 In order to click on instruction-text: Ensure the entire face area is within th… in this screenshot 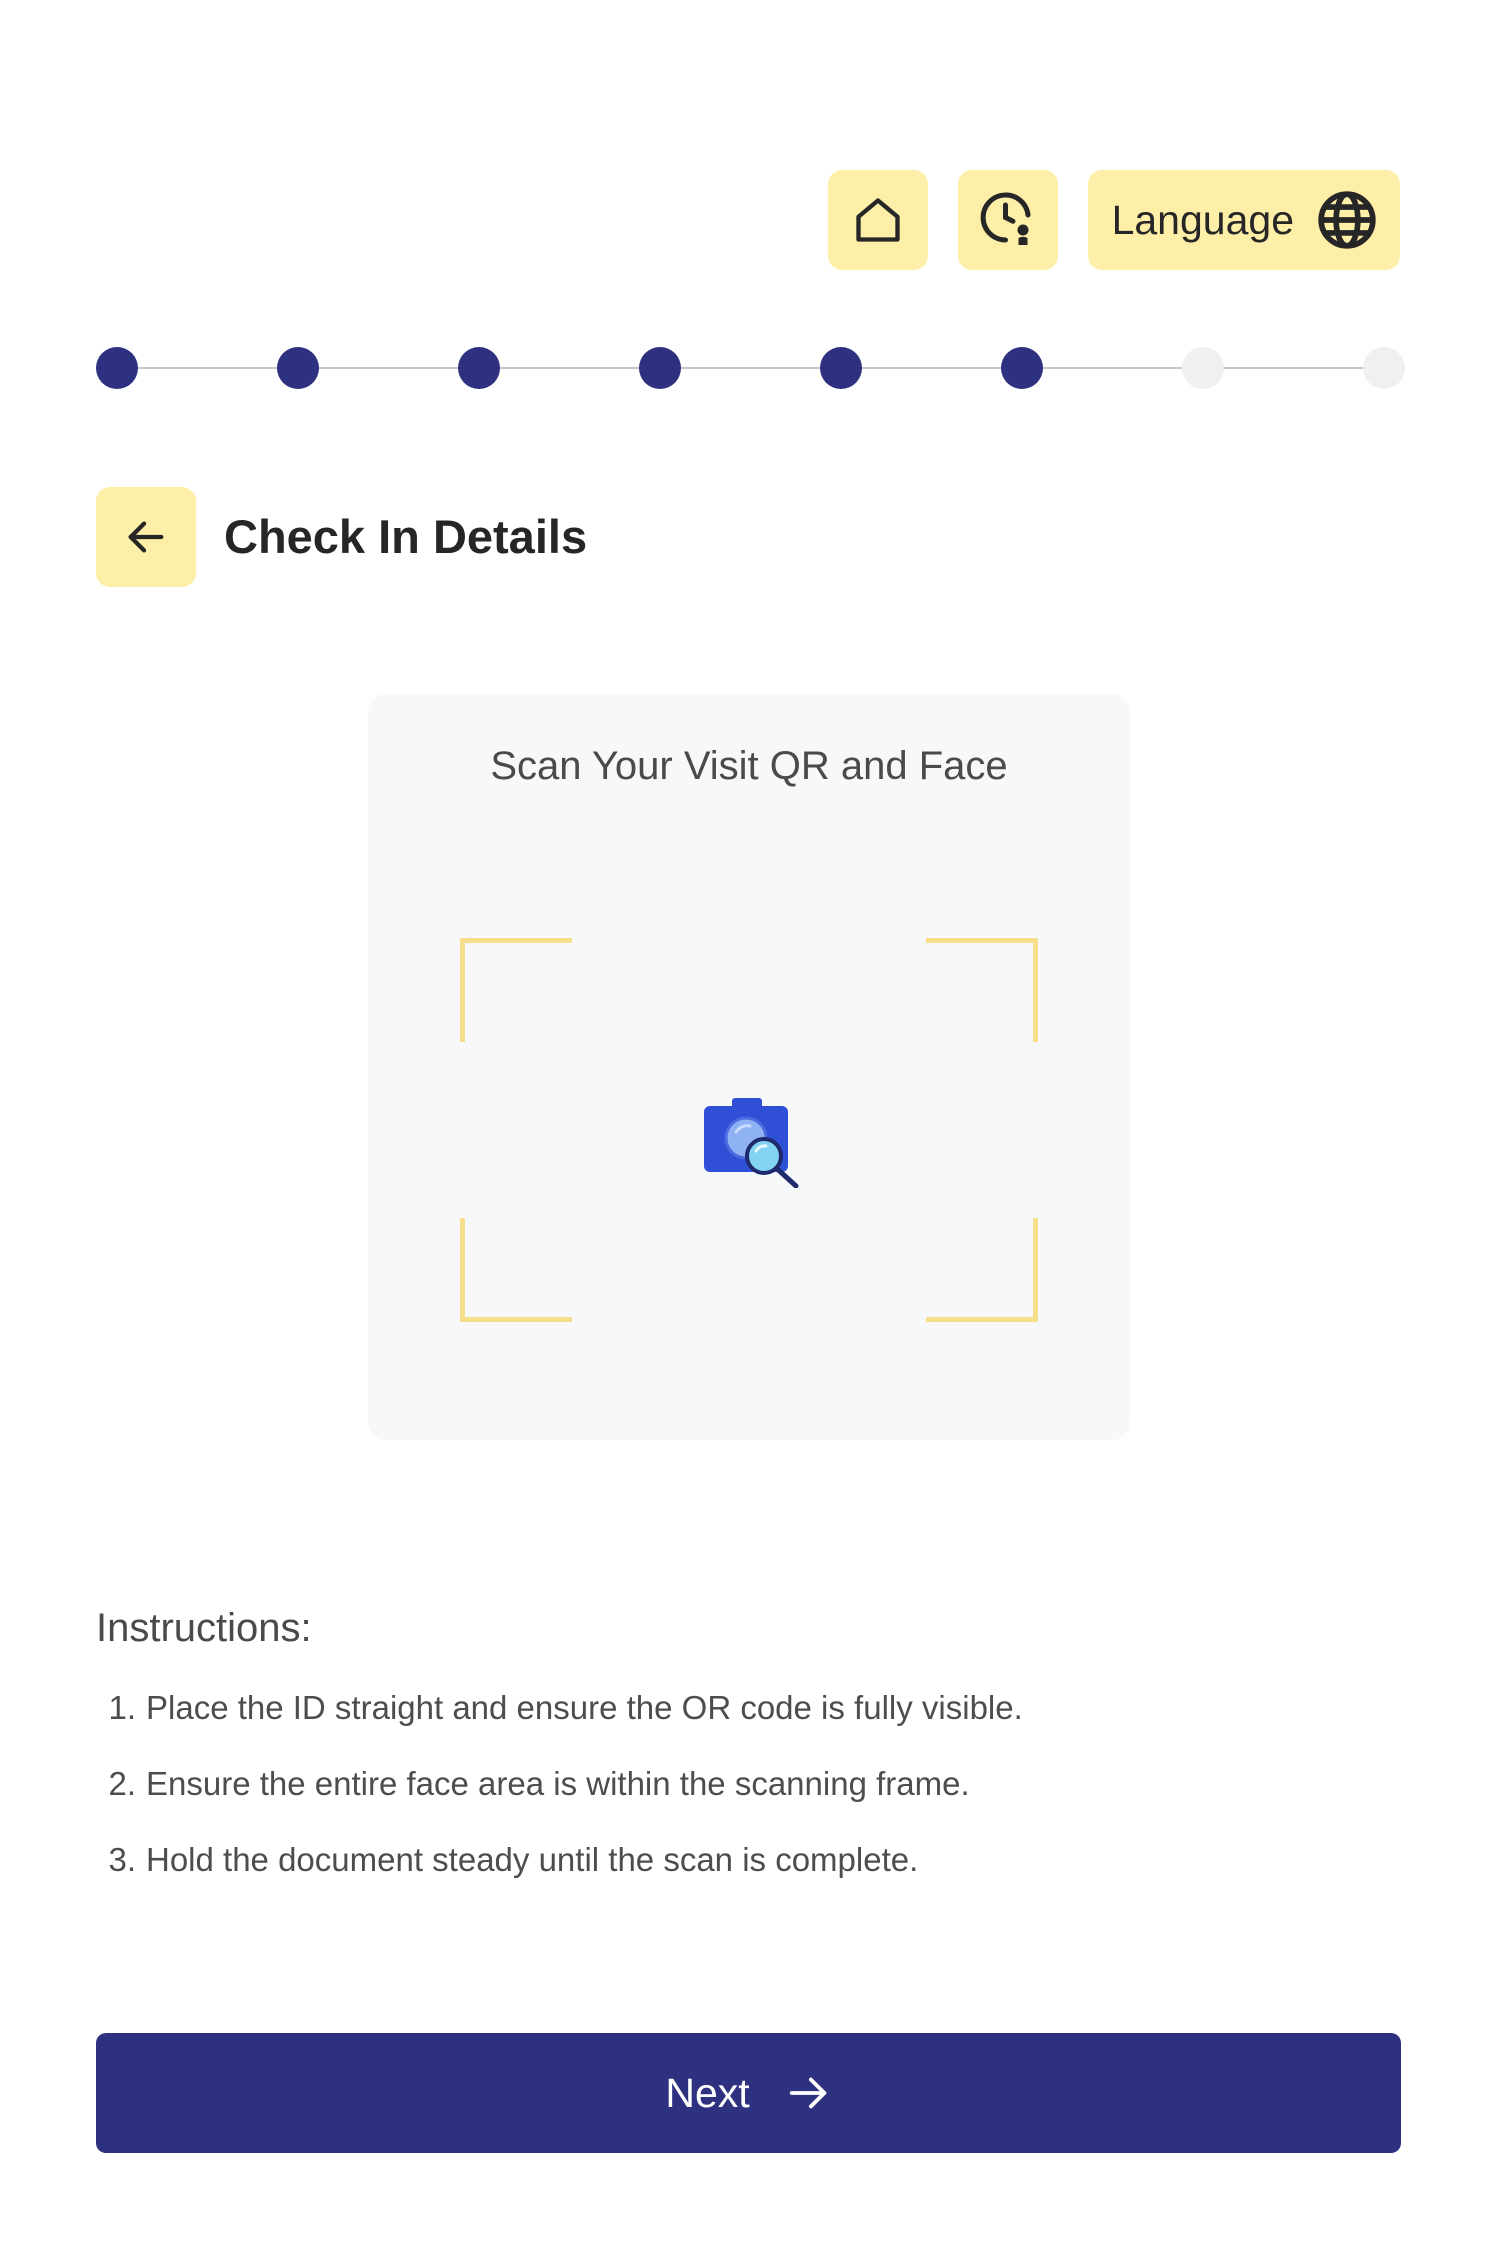, I will do `click(558, 1783)`.